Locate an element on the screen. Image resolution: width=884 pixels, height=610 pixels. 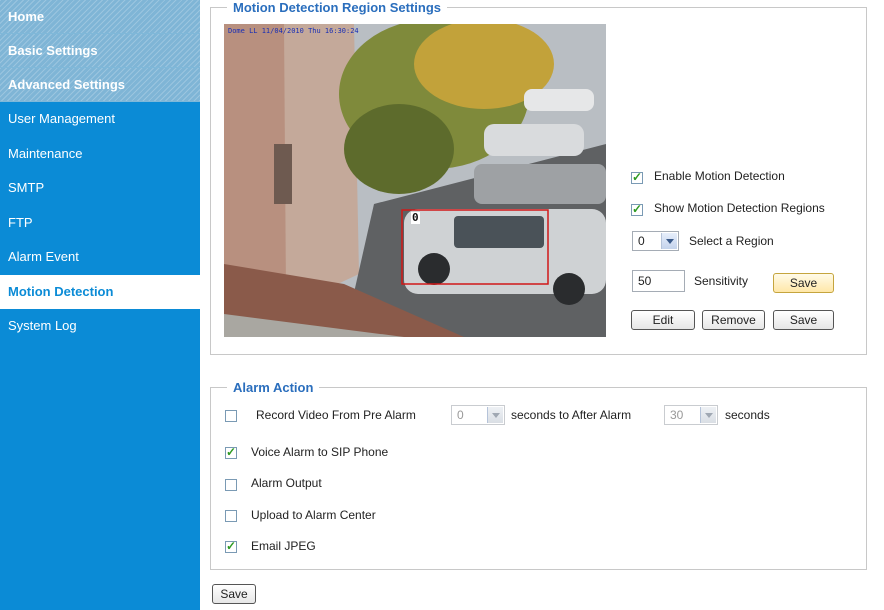
sidebar-item-ftp: FTP is located at coordinates (100, 223).